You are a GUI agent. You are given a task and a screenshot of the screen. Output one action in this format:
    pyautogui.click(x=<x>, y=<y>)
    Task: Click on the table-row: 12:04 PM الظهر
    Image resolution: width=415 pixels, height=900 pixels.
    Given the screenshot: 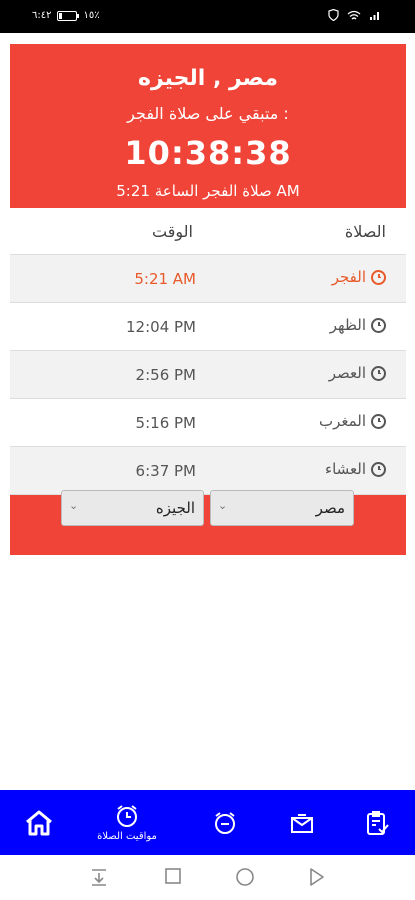 What is the action you would take?
    pyautogui.click(x=208, y=326)
    